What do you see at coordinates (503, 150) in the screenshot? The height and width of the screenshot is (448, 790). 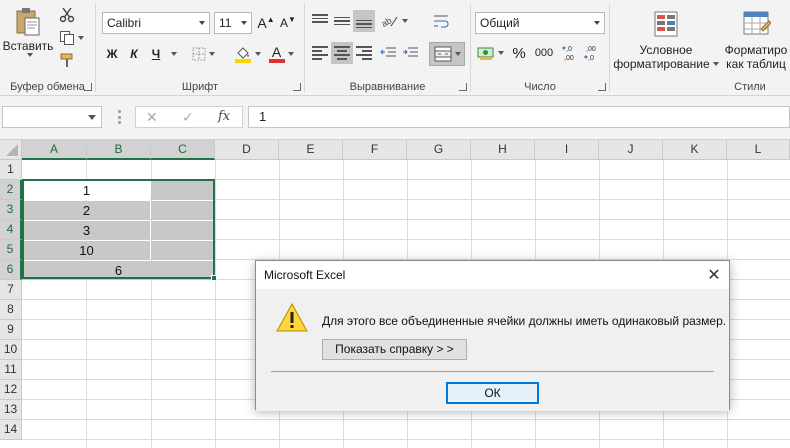 I see `column-header-h: H` at bounding box center [503, 150].